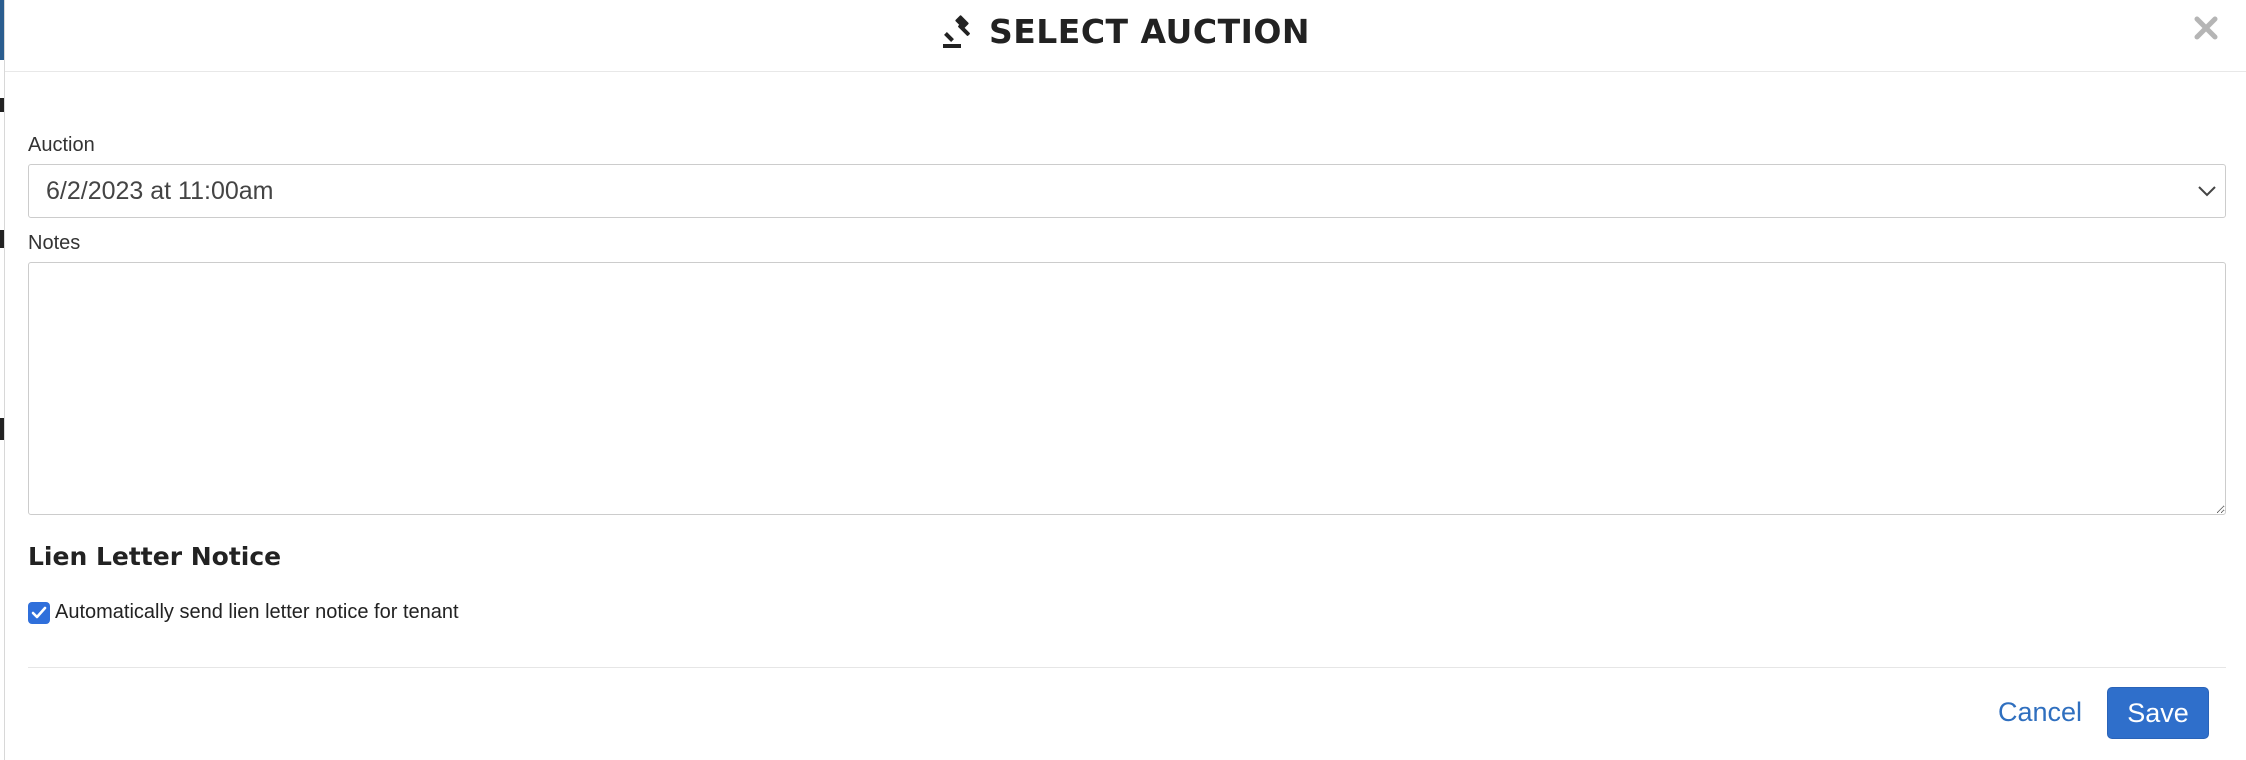  What do you see at coordinates (2207, 191) in the screenshot?
I see `chevron-down-icon` at bounding box center [2207, 191].